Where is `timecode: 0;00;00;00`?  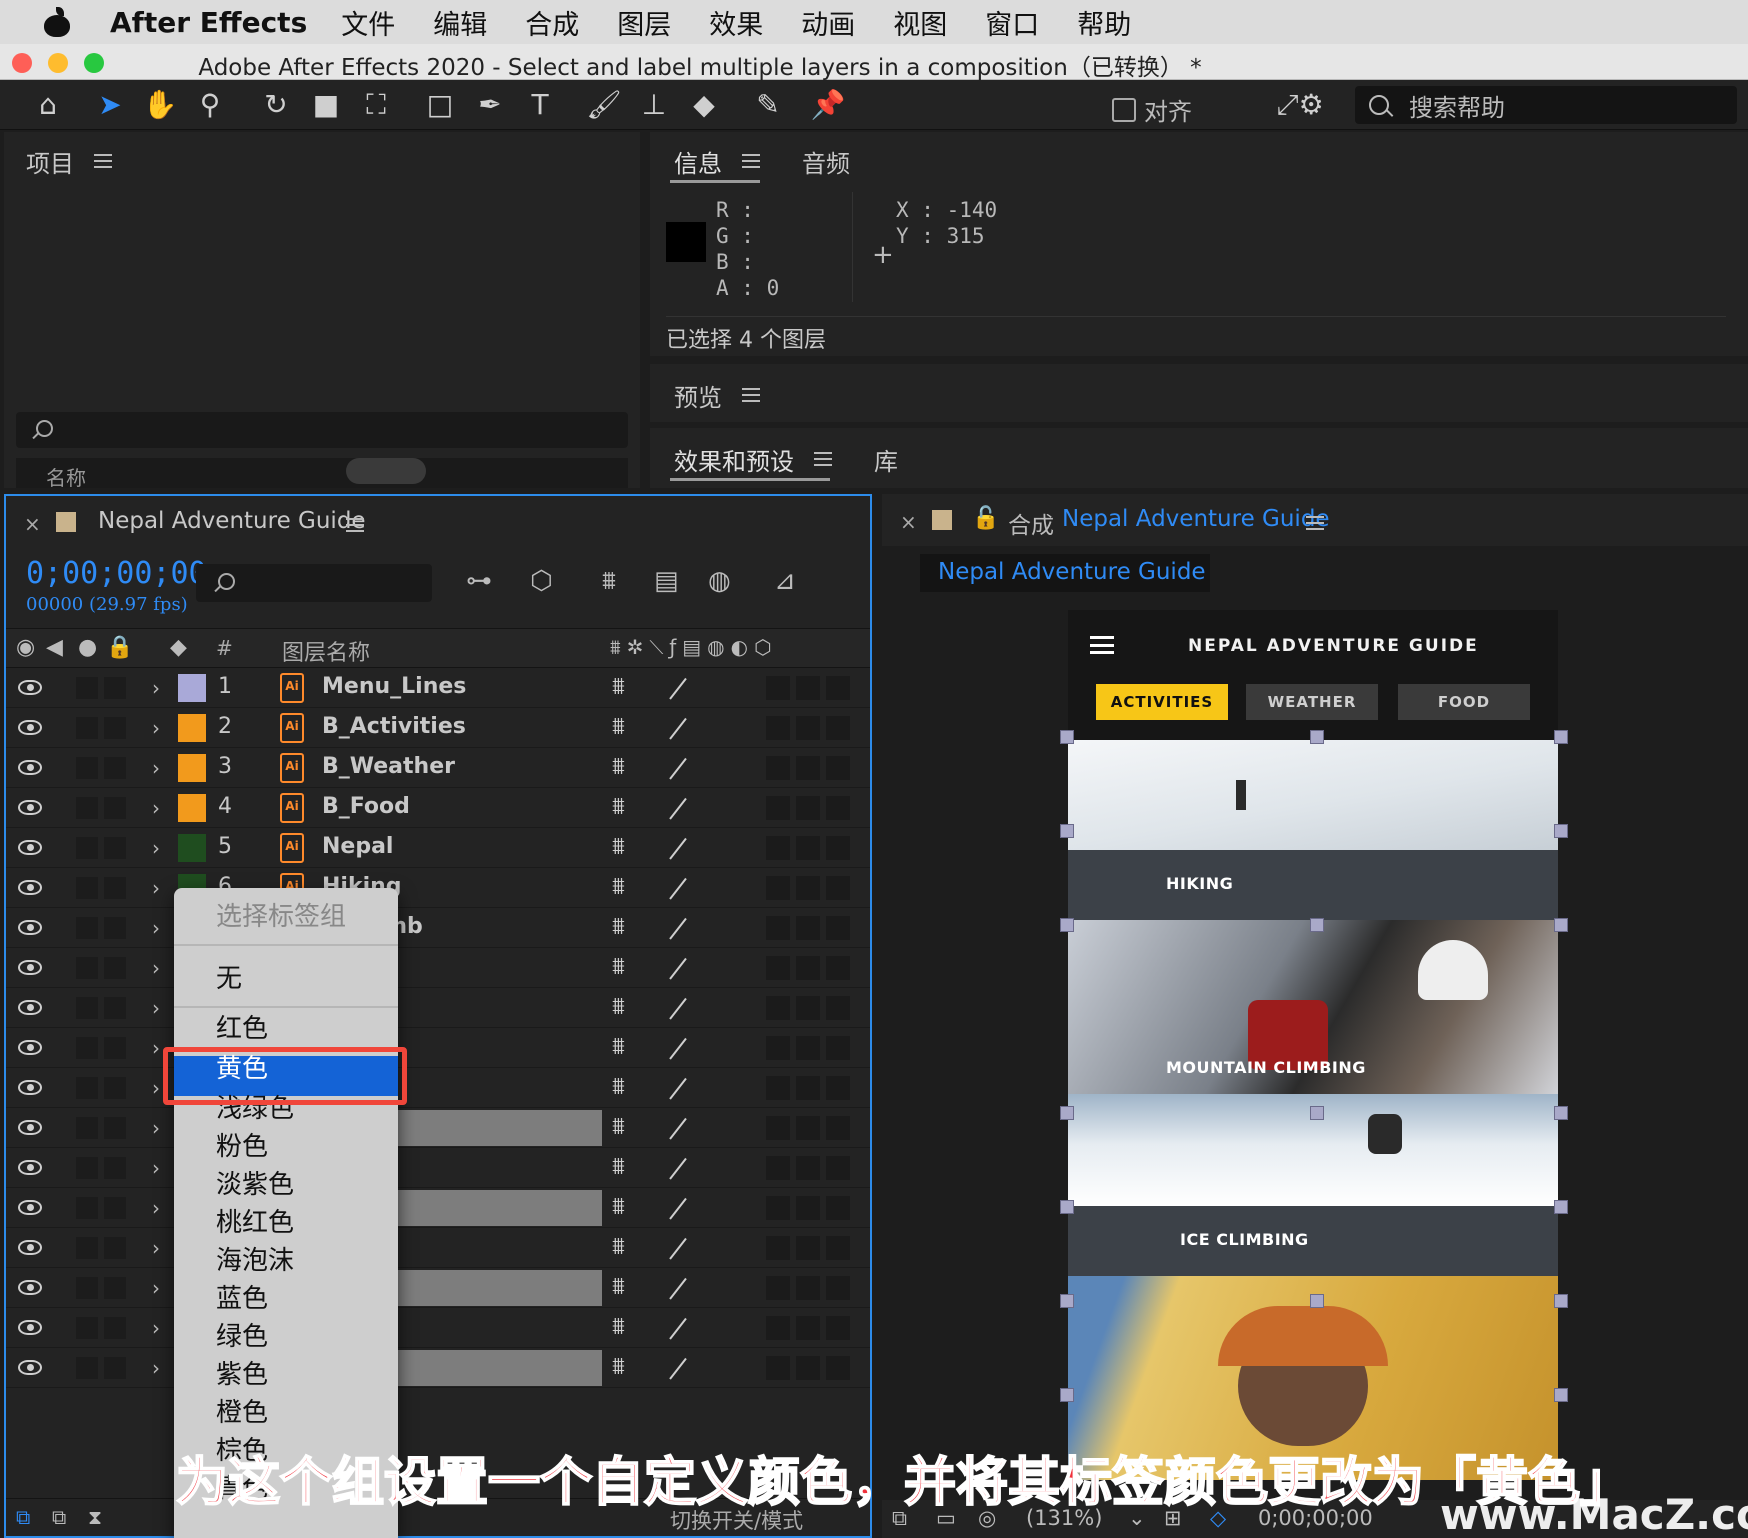 timecode: 0;00;00;00 is located at coordinates (116, 573).